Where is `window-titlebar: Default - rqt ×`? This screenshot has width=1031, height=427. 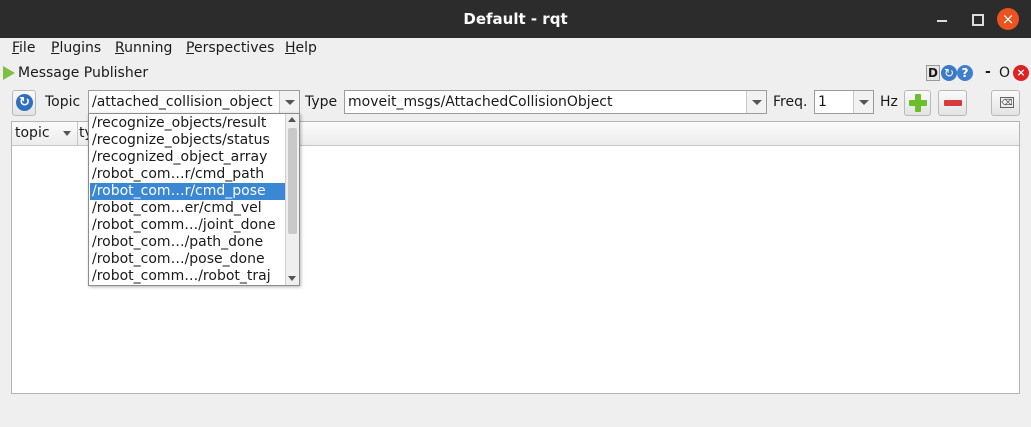
window-titlebar: Default - rqt × is located at coordinates (515, 19).